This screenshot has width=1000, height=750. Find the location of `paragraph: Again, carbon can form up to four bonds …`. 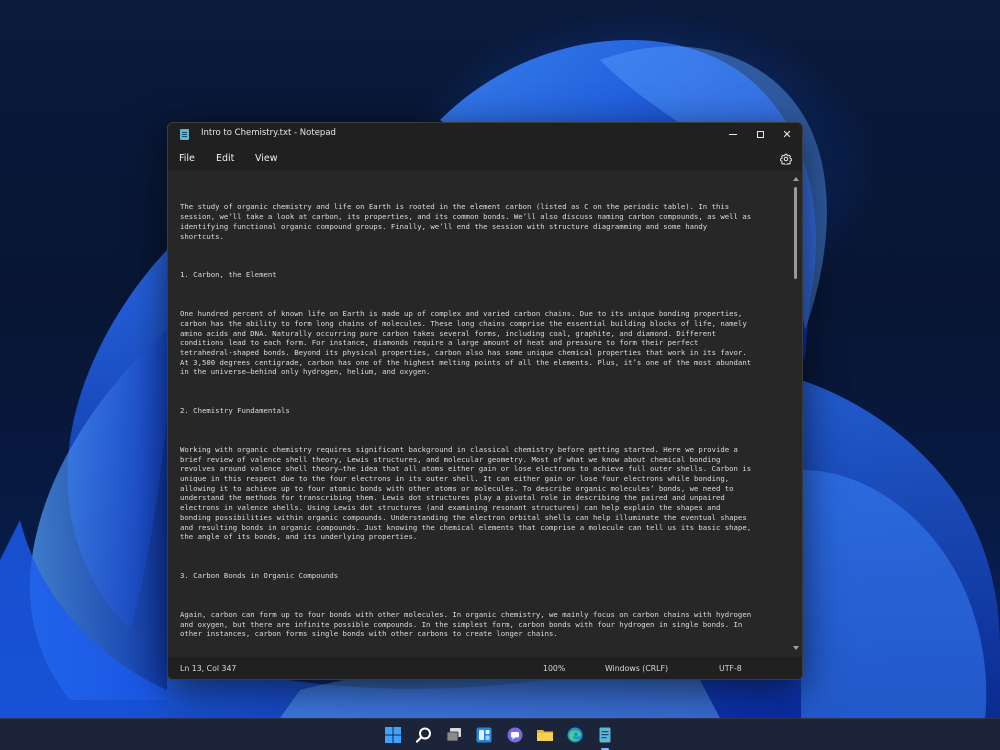

paragraph: Again, carbon can form up to four bonds … is located at coordinates (466, 624).